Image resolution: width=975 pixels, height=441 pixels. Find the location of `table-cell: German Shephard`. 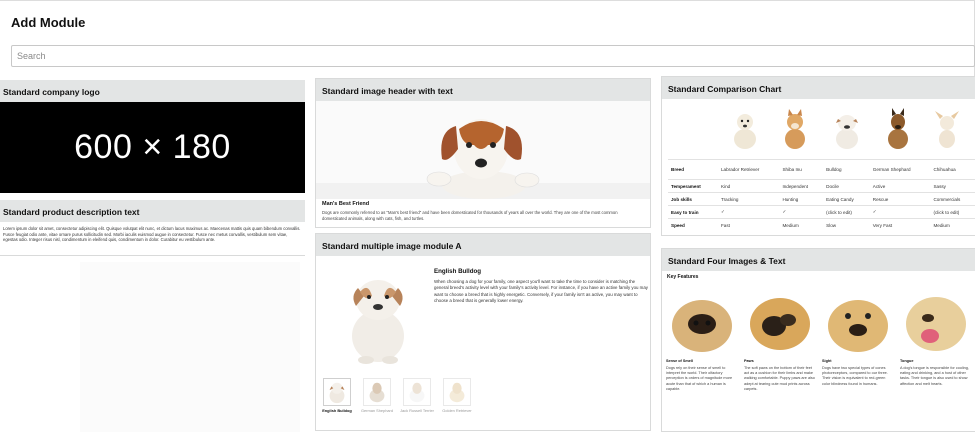

table-cell: German Shephard is located at coordinates (900, 169).